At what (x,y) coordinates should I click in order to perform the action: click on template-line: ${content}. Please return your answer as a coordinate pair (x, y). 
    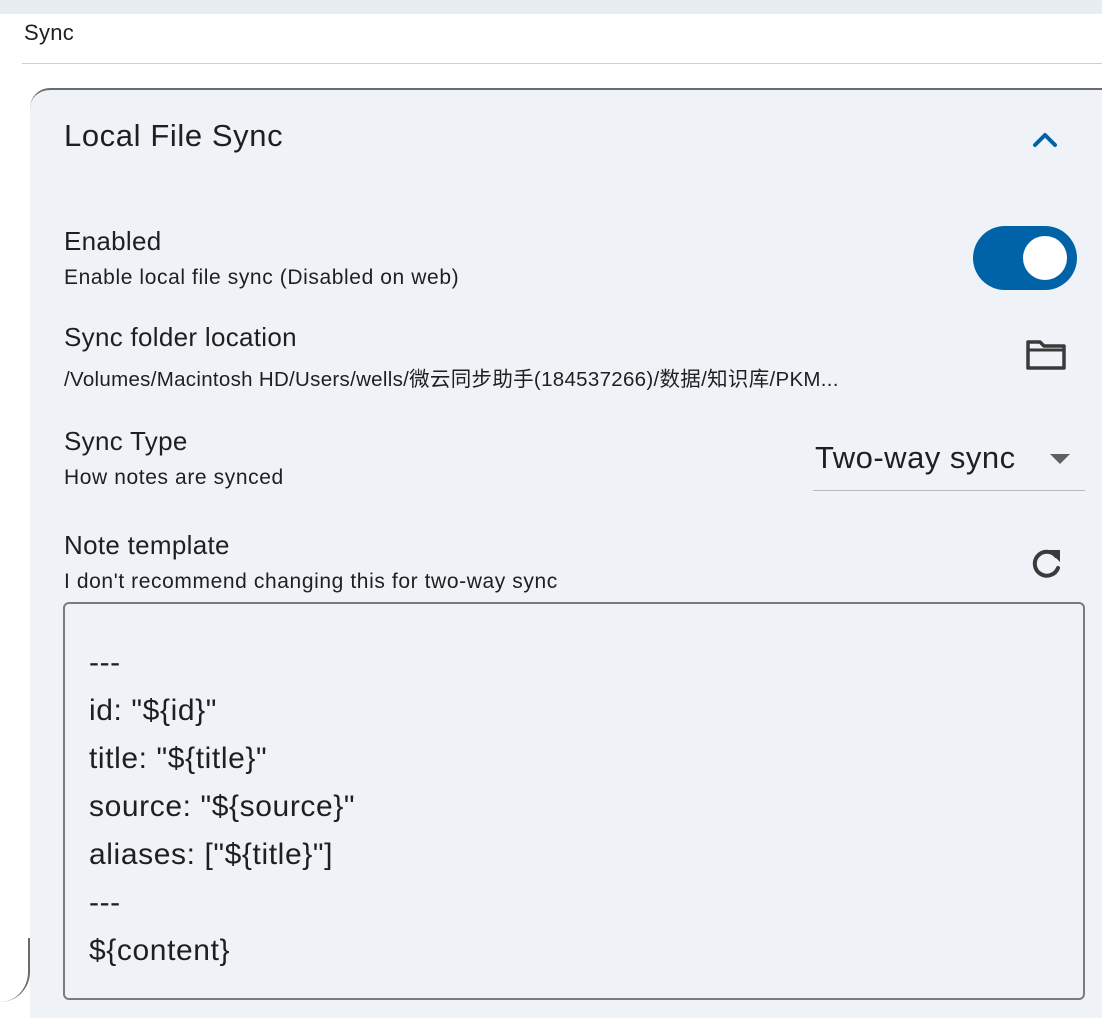
    Looking at the image, I should click on (160, 950).